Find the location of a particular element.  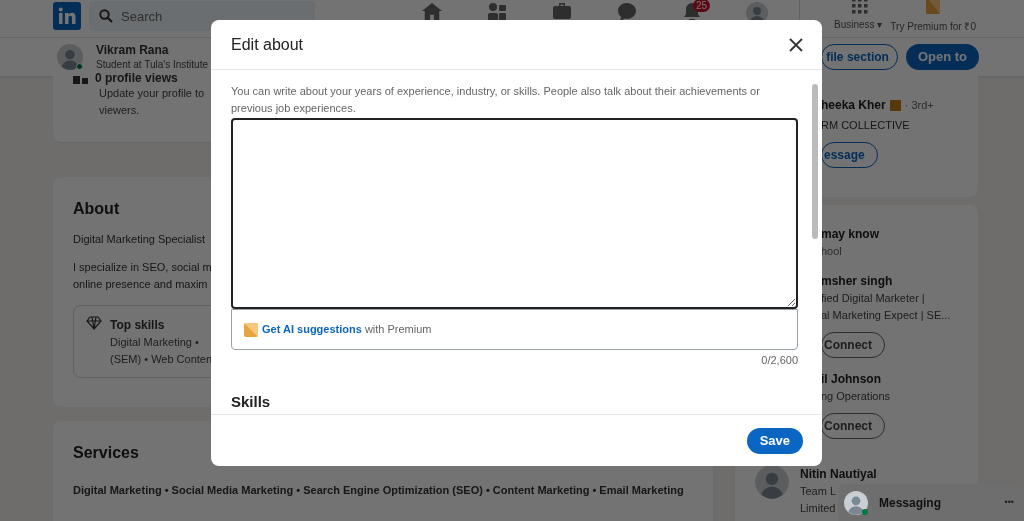

search-icon is located at coordinates (106, 16).